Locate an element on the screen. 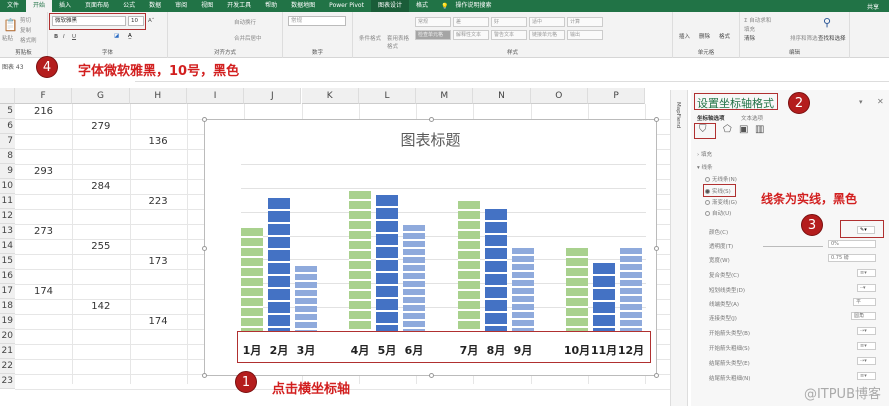 Image resolution: width=889 pixels, height=406 pixels. bar-8月 is located at coordinates (496, 270).